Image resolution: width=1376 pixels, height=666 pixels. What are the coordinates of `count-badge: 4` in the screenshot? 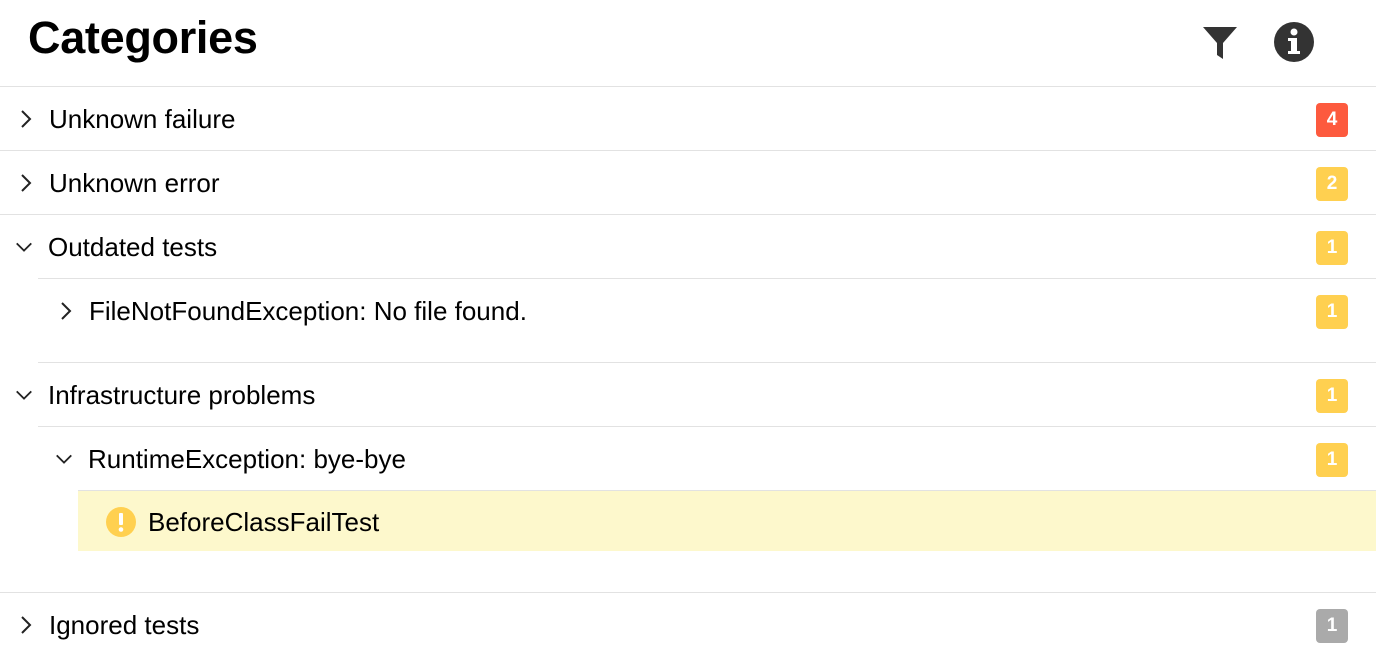 It's located at (1332, 120).